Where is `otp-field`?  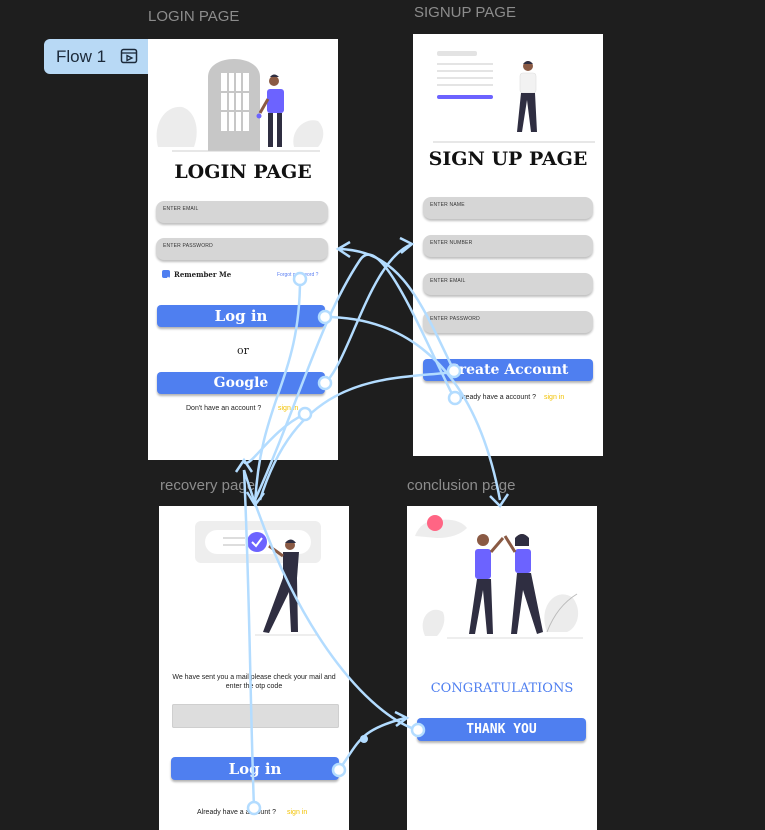 otp-field is located at coordinates (255, 716).